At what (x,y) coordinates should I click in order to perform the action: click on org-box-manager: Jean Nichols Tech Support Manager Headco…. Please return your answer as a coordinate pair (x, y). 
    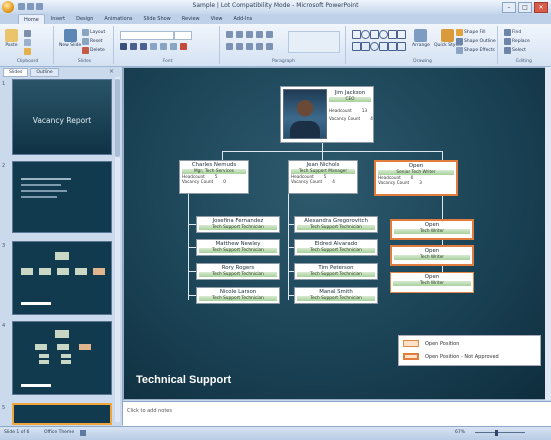
    Looking at the image, I should click on (323, 177).